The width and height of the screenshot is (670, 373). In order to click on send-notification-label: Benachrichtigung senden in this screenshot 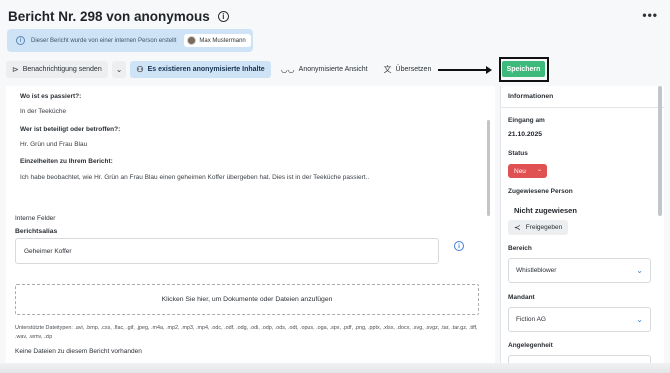, I will do `click(62, 69)`.